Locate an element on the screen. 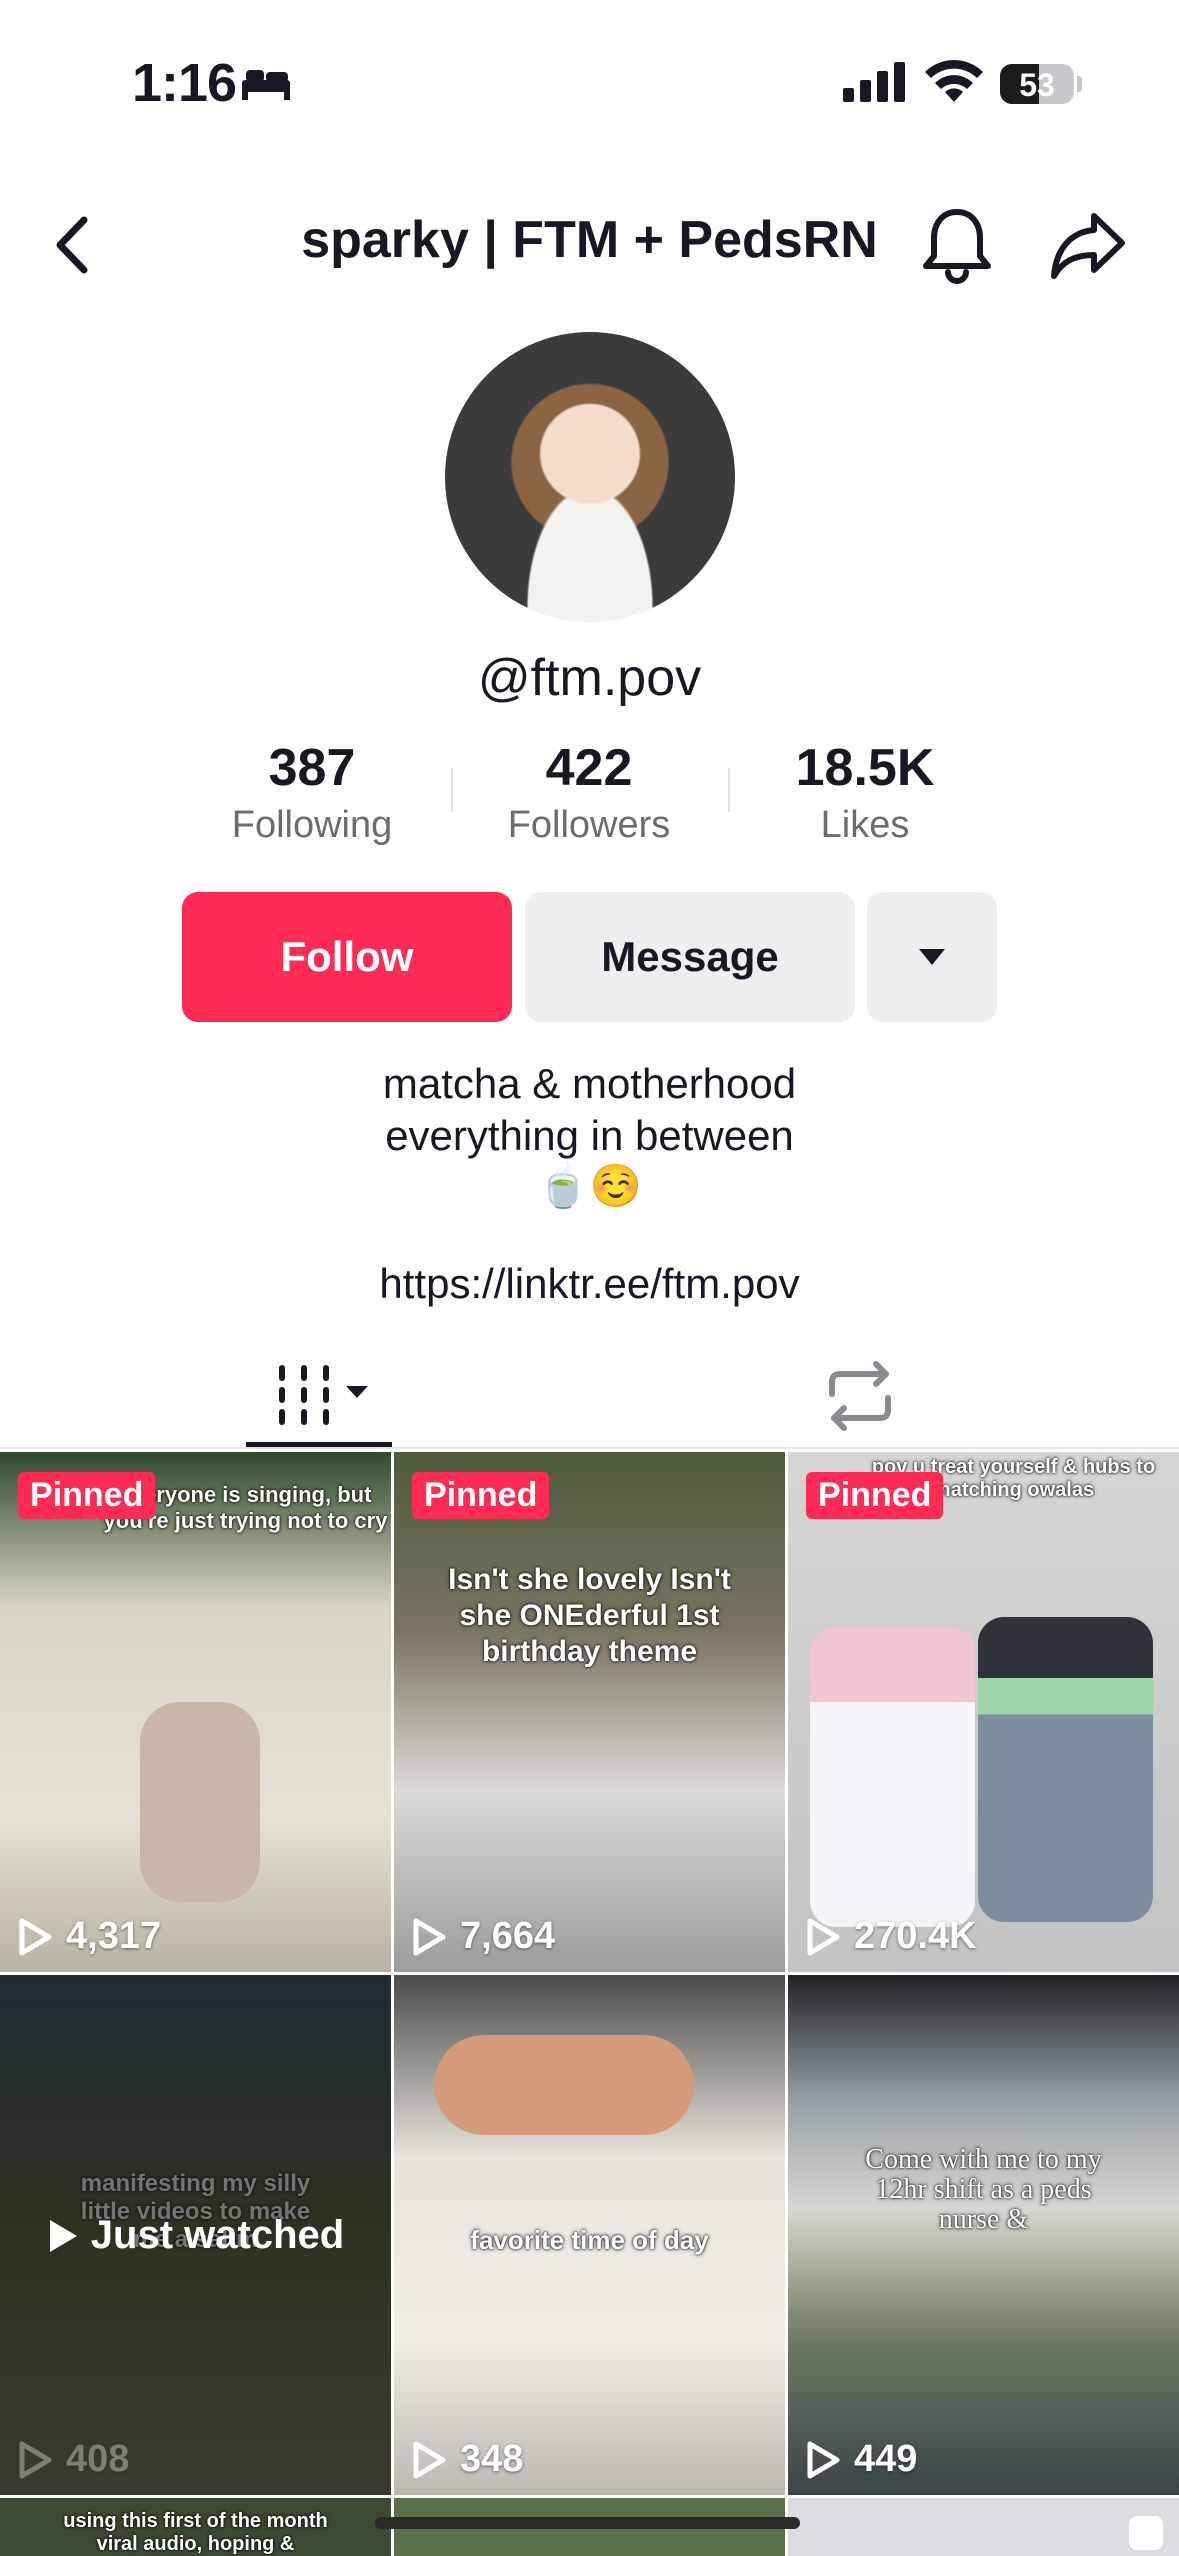 The height and width of the screenshot is (2556, 1179). battery-indicator: 53 is located at coordinates (1037, 84).